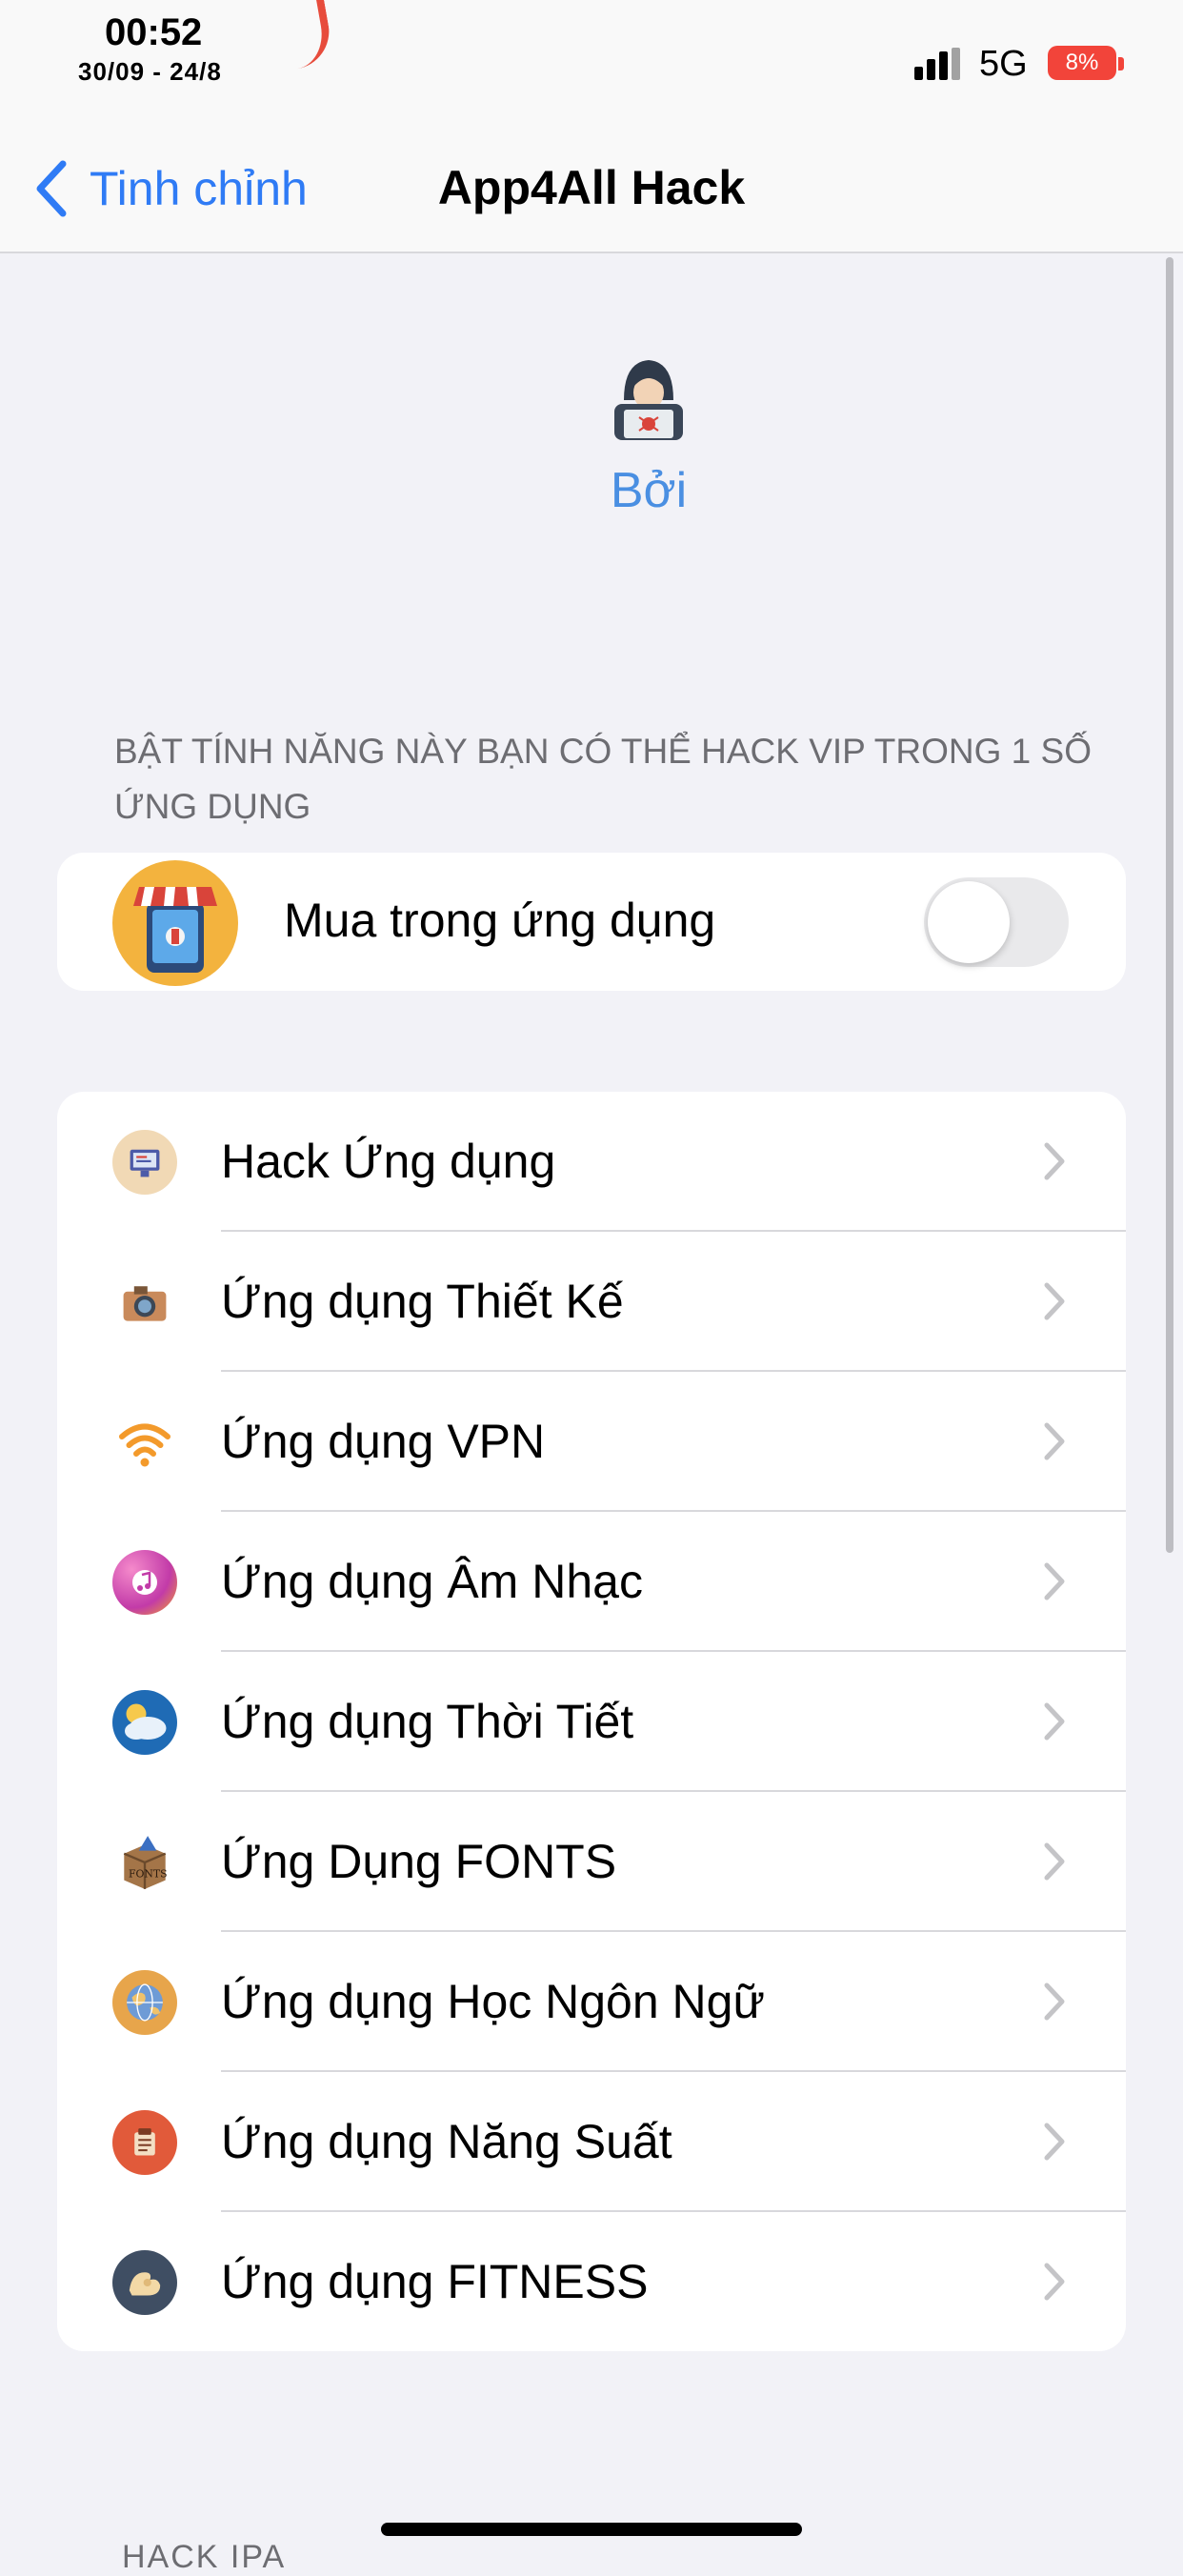 This screenshot has width=1183, height=2576. I want to click on in-app-purchase-label: Mua trong ứng dụng, so click(500, 921).